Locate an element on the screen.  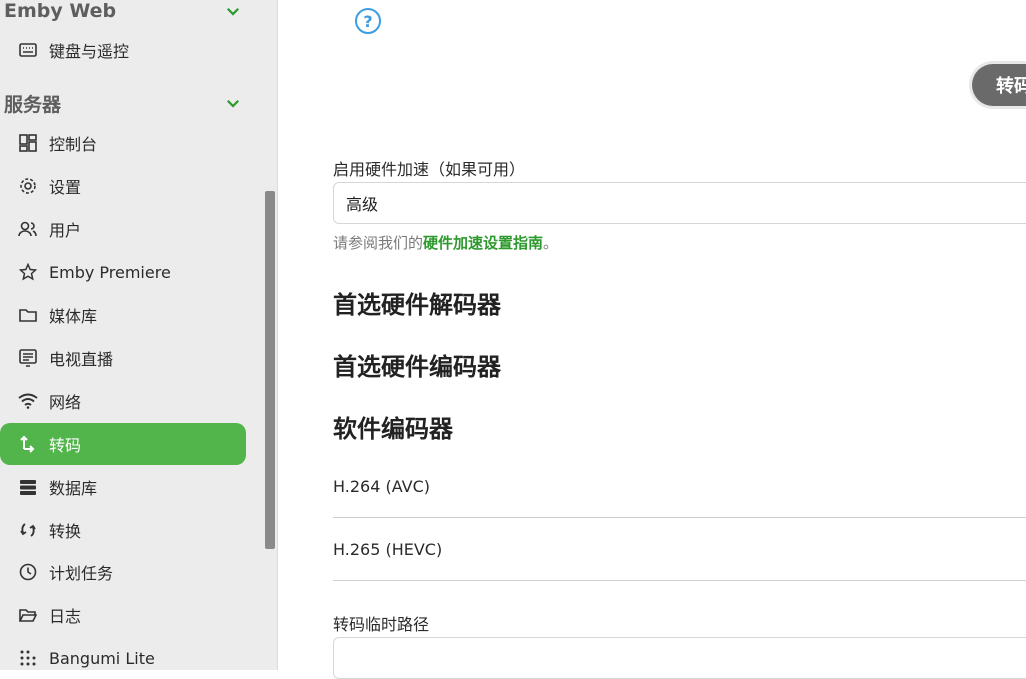
sidebar-item-settings: 设置 is located at coordinates (123, 186).